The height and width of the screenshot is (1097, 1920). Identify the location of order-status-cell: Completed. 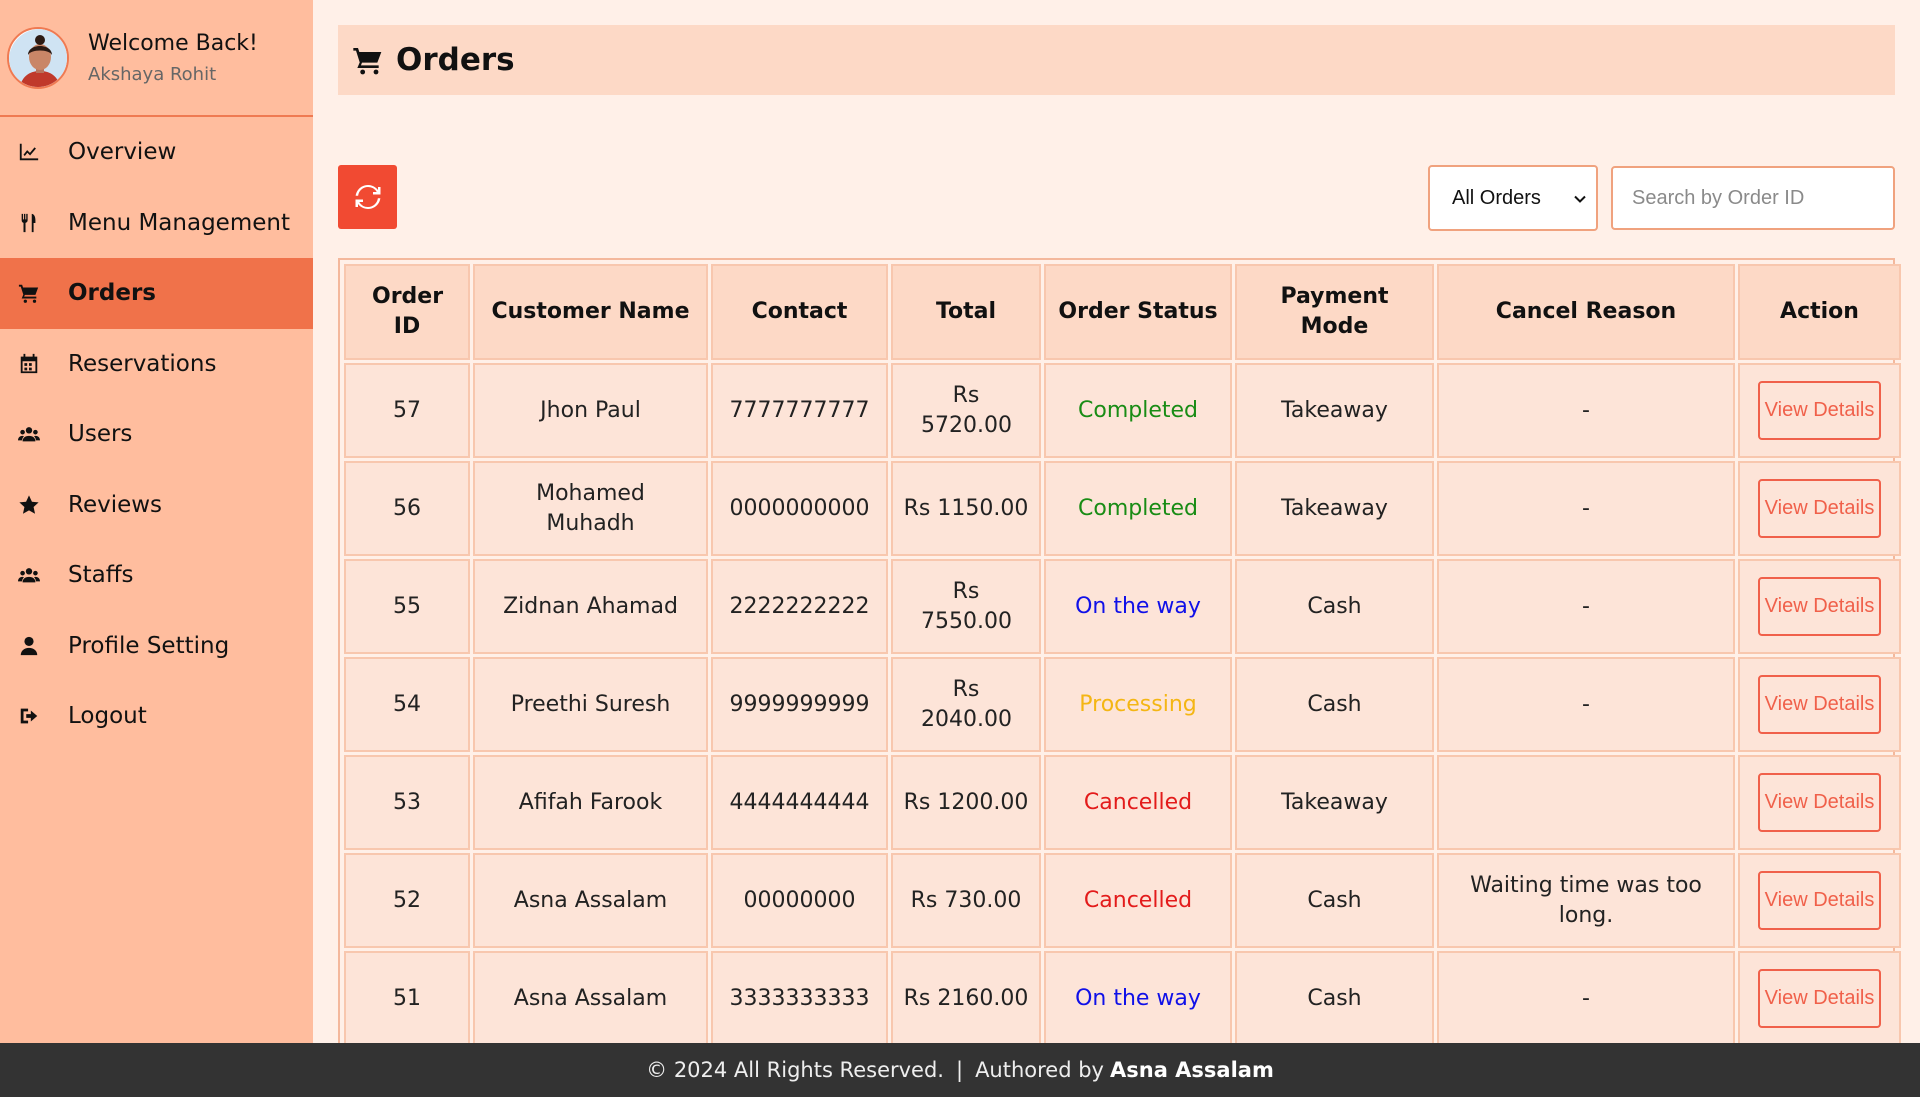
(1138, 410).